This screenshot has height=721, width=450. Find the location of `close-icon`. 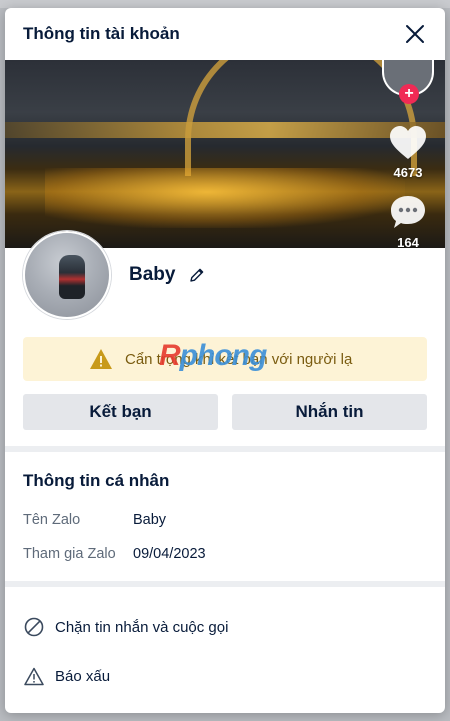

close-icon is located at coordinates (415, 34).